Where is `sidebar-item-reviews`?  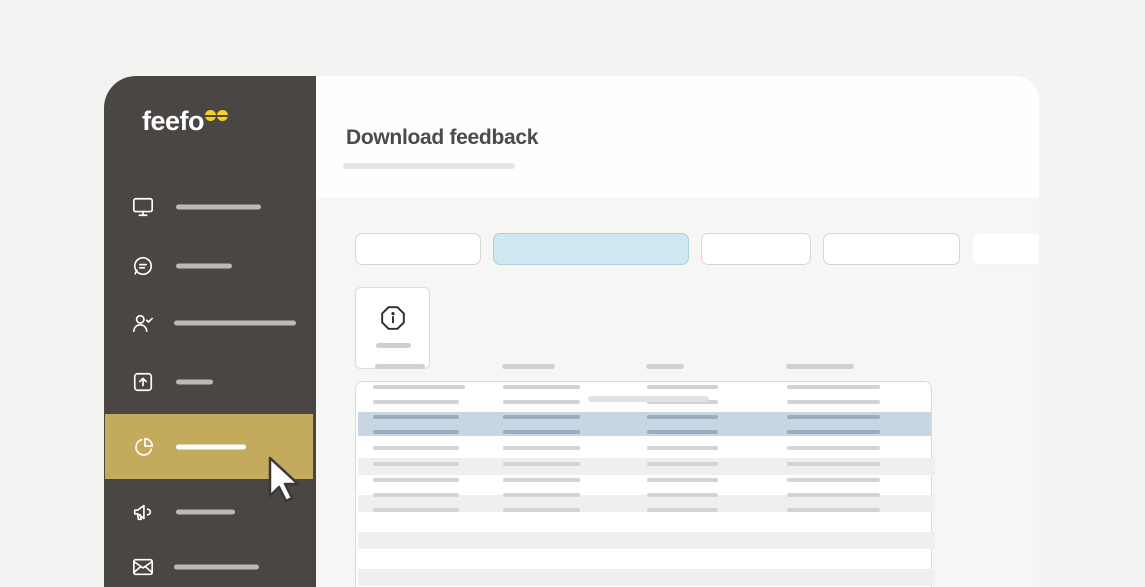 sidebar-item-reviews is located at coordinates (210, 266).